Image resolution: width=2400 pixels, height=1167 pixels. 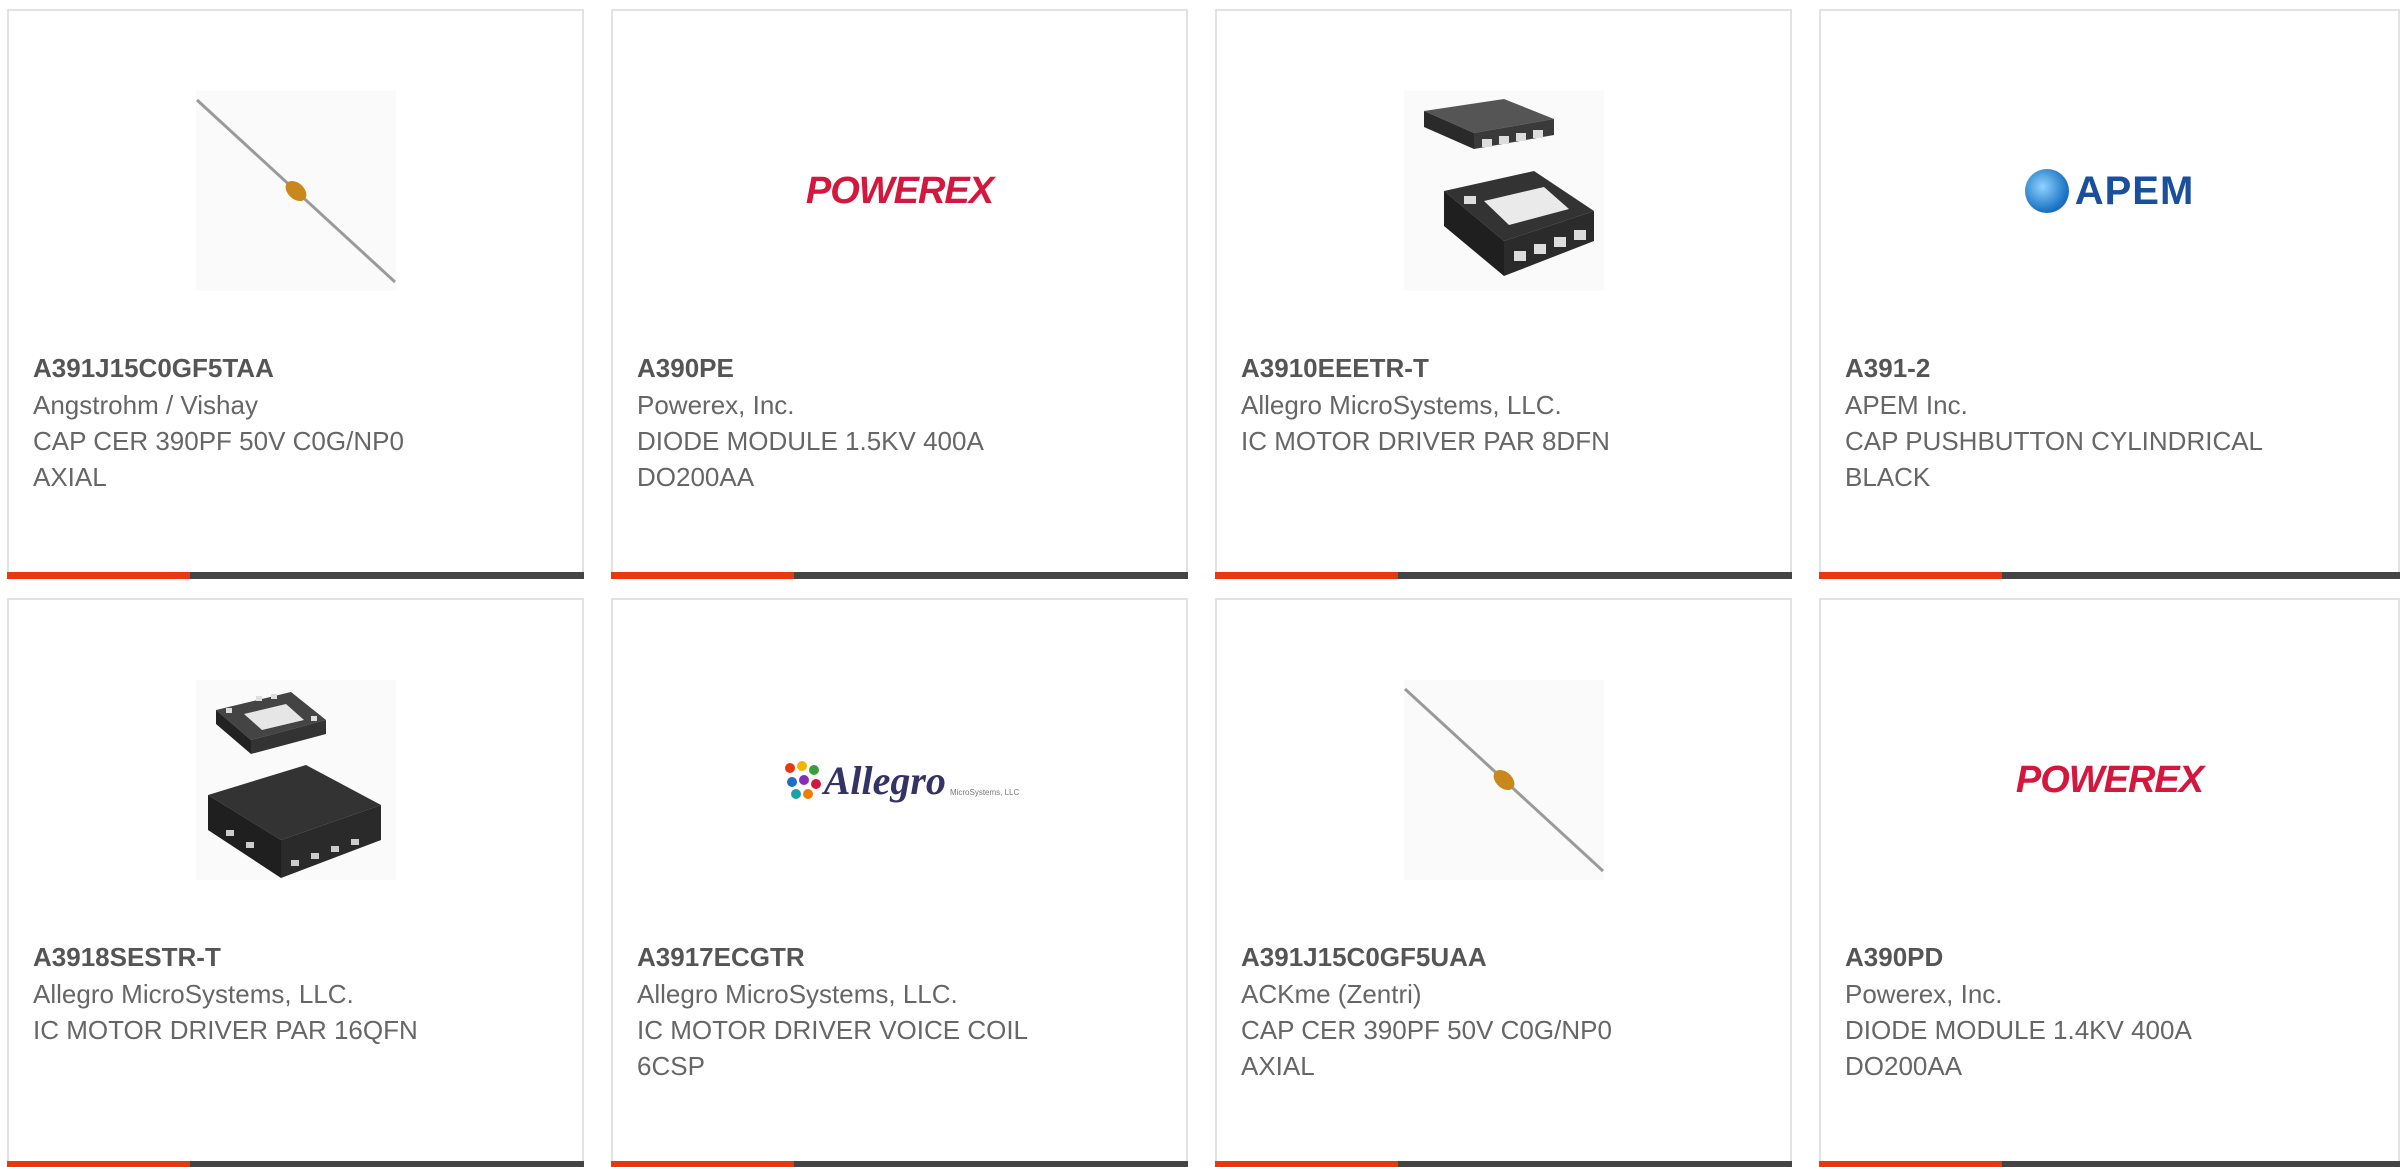 I want to click on description: IC MOTOR DRIVER PAR 8DFN, so click(x=1425, y=441).